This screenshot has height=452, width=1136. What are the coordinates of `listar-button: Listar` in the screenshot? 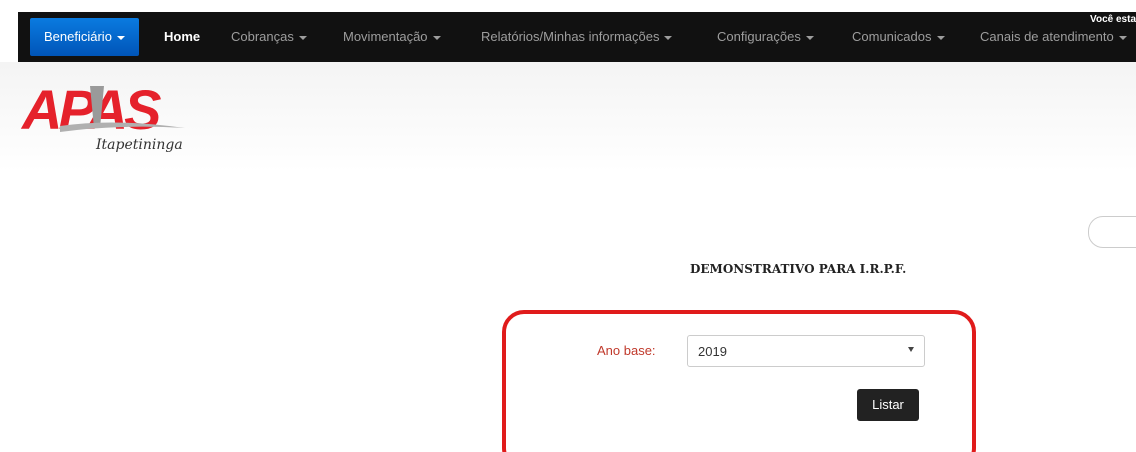 It's located at (888, 405).